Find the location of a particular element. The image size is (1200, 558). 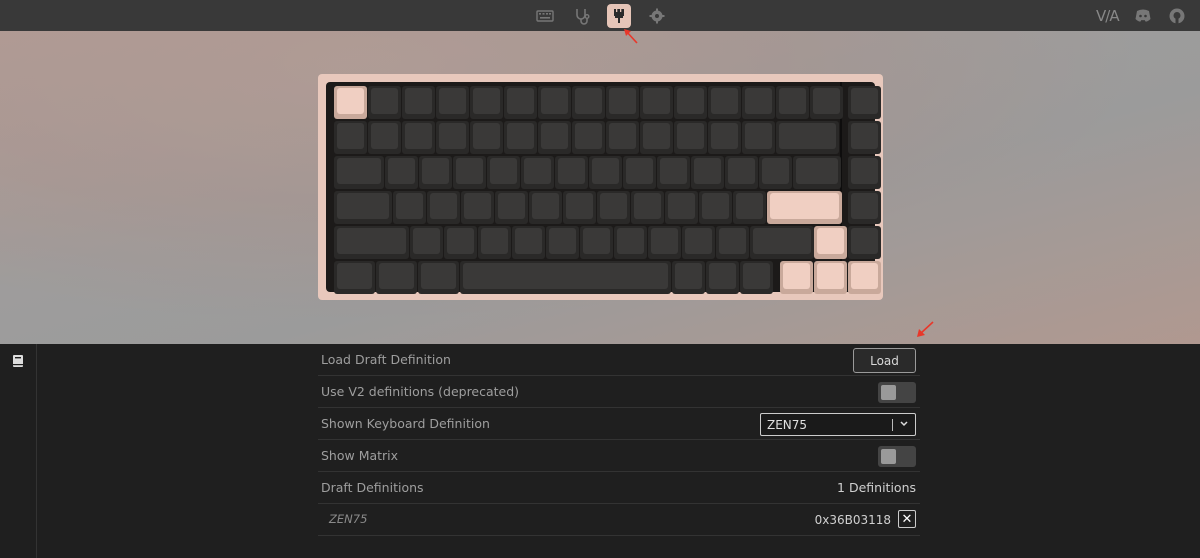

key-up-arrow is located at coordinates (830, 242).